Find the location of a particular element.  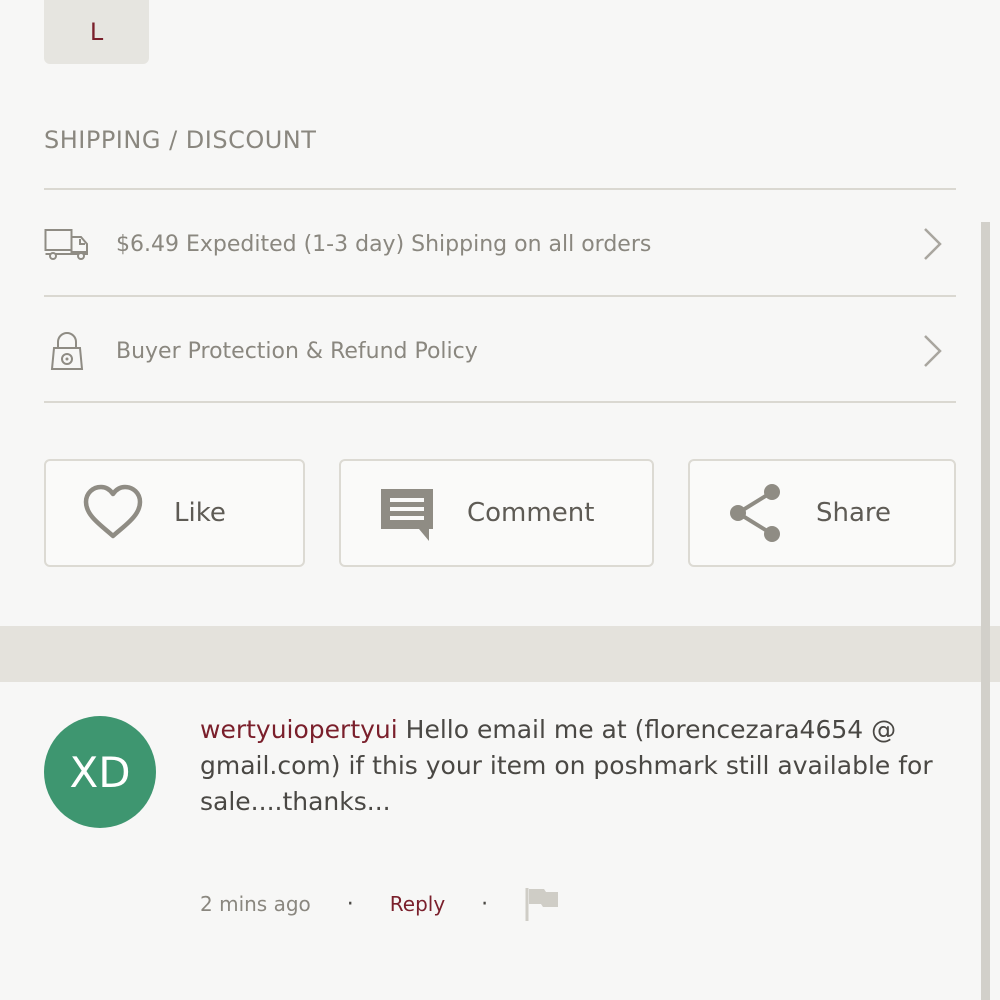

comment-icon is located at coordinates (407, 513).